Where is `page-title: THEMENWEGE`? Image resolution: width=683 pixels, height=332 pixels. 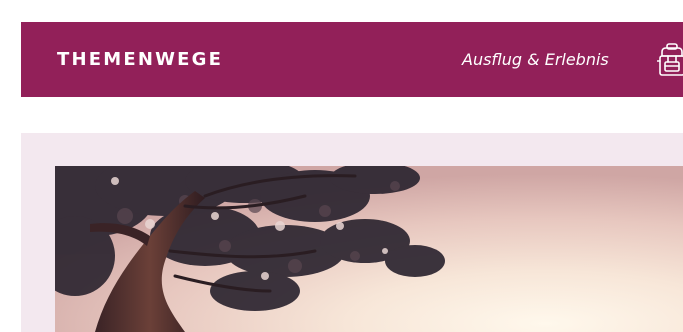 page-title: THEMENWEGE is located at coordinates (140, 59).